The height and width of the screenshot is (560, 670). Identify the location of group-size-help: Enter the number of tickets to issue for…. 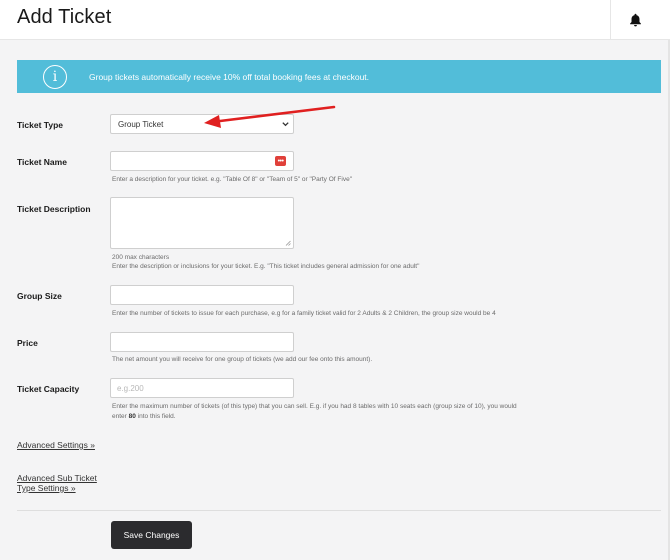
(304, 313).